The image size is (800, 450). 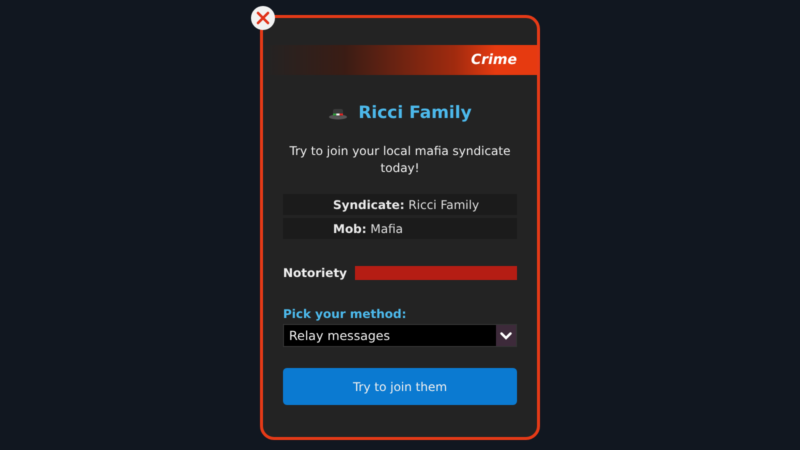 What do you see at coordinates (400, 386) in the screenshot?
I see `join-button: Try to join them` at bounding box center [400, 386].